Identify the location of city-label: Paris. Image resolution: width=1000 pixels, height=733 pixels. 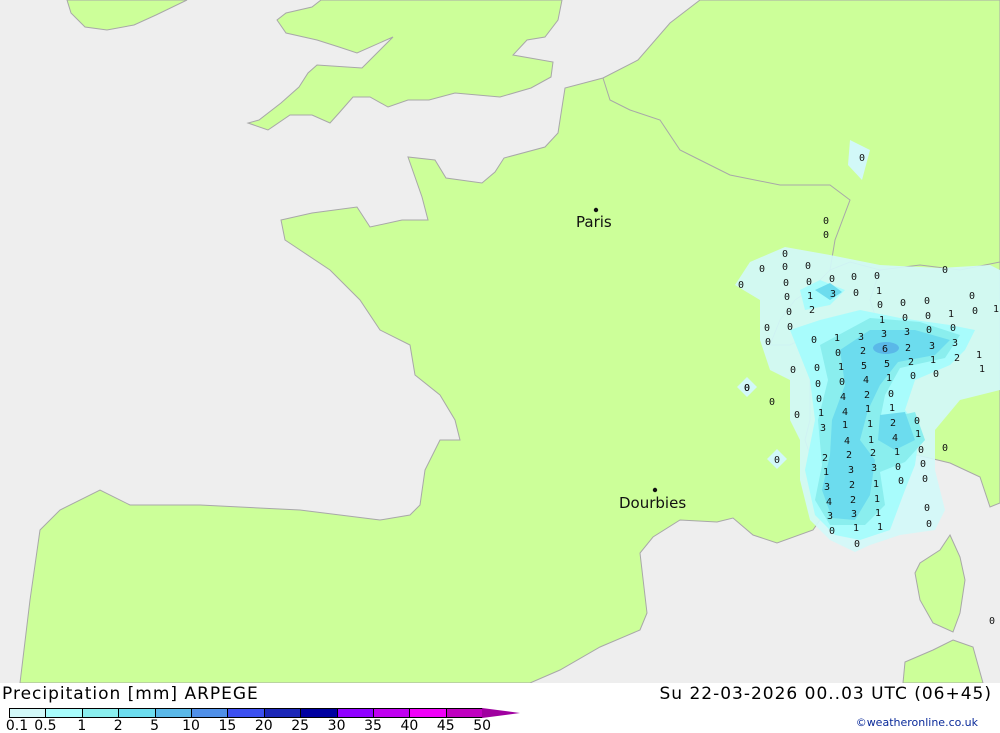
(594, 222).